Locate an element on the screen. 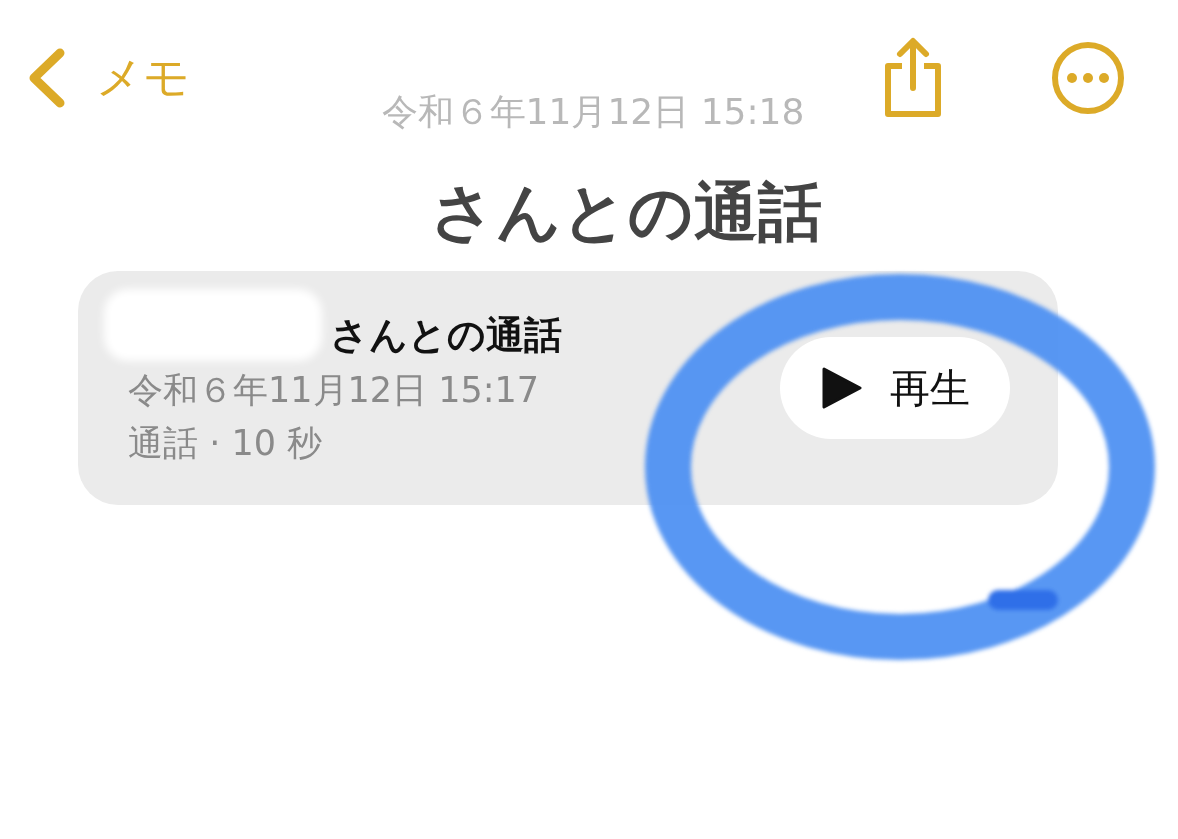 Image resolution: width=1178 pixels, height=839 pixels. more-button is located at coordinates (1088, 78).